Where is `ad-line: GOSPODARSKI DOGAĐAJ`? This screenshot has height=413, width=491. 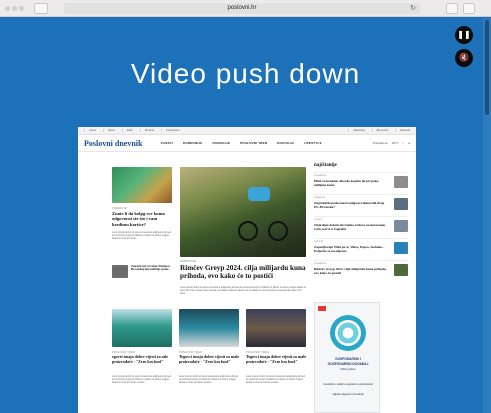
ad-line: GOSPODARSKI DOGAĐAJ is located at coordinates (348, 364).